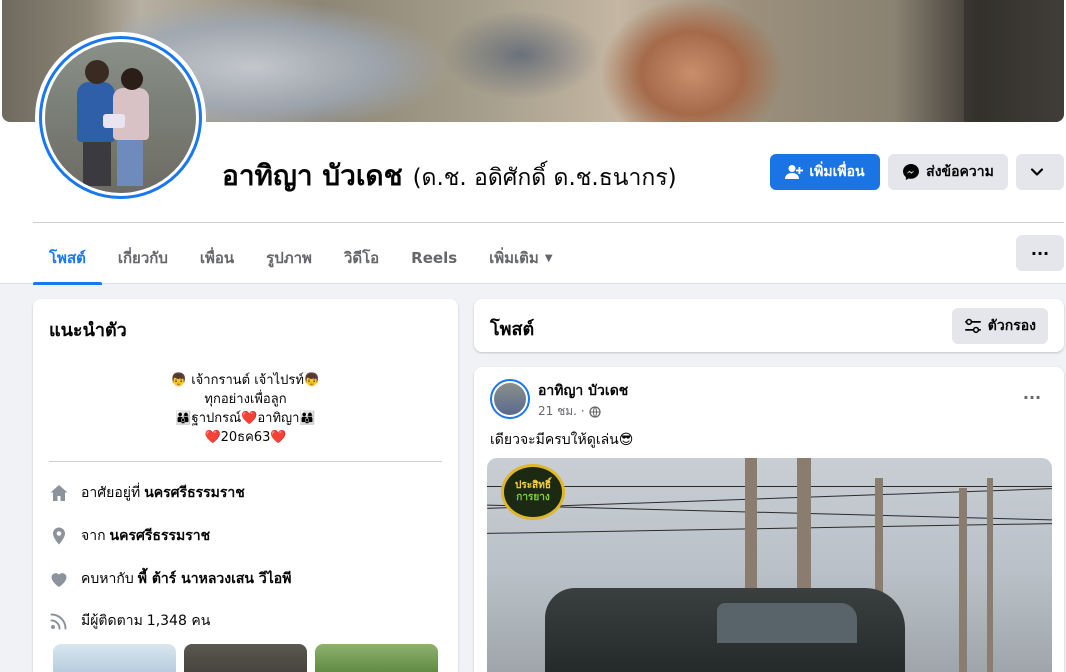  What do you see at coordinates (194, 493) in the screenshot?
I see `lives-in-link: นครศรีธรรมราช` at bounding box center [194, 493].